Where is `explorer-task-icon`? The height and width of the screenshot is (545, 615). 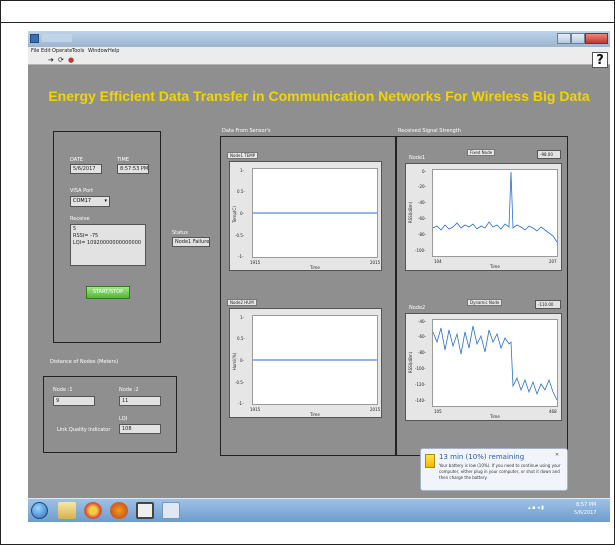
explorer-task-icon is located at coordinates (67, 510).